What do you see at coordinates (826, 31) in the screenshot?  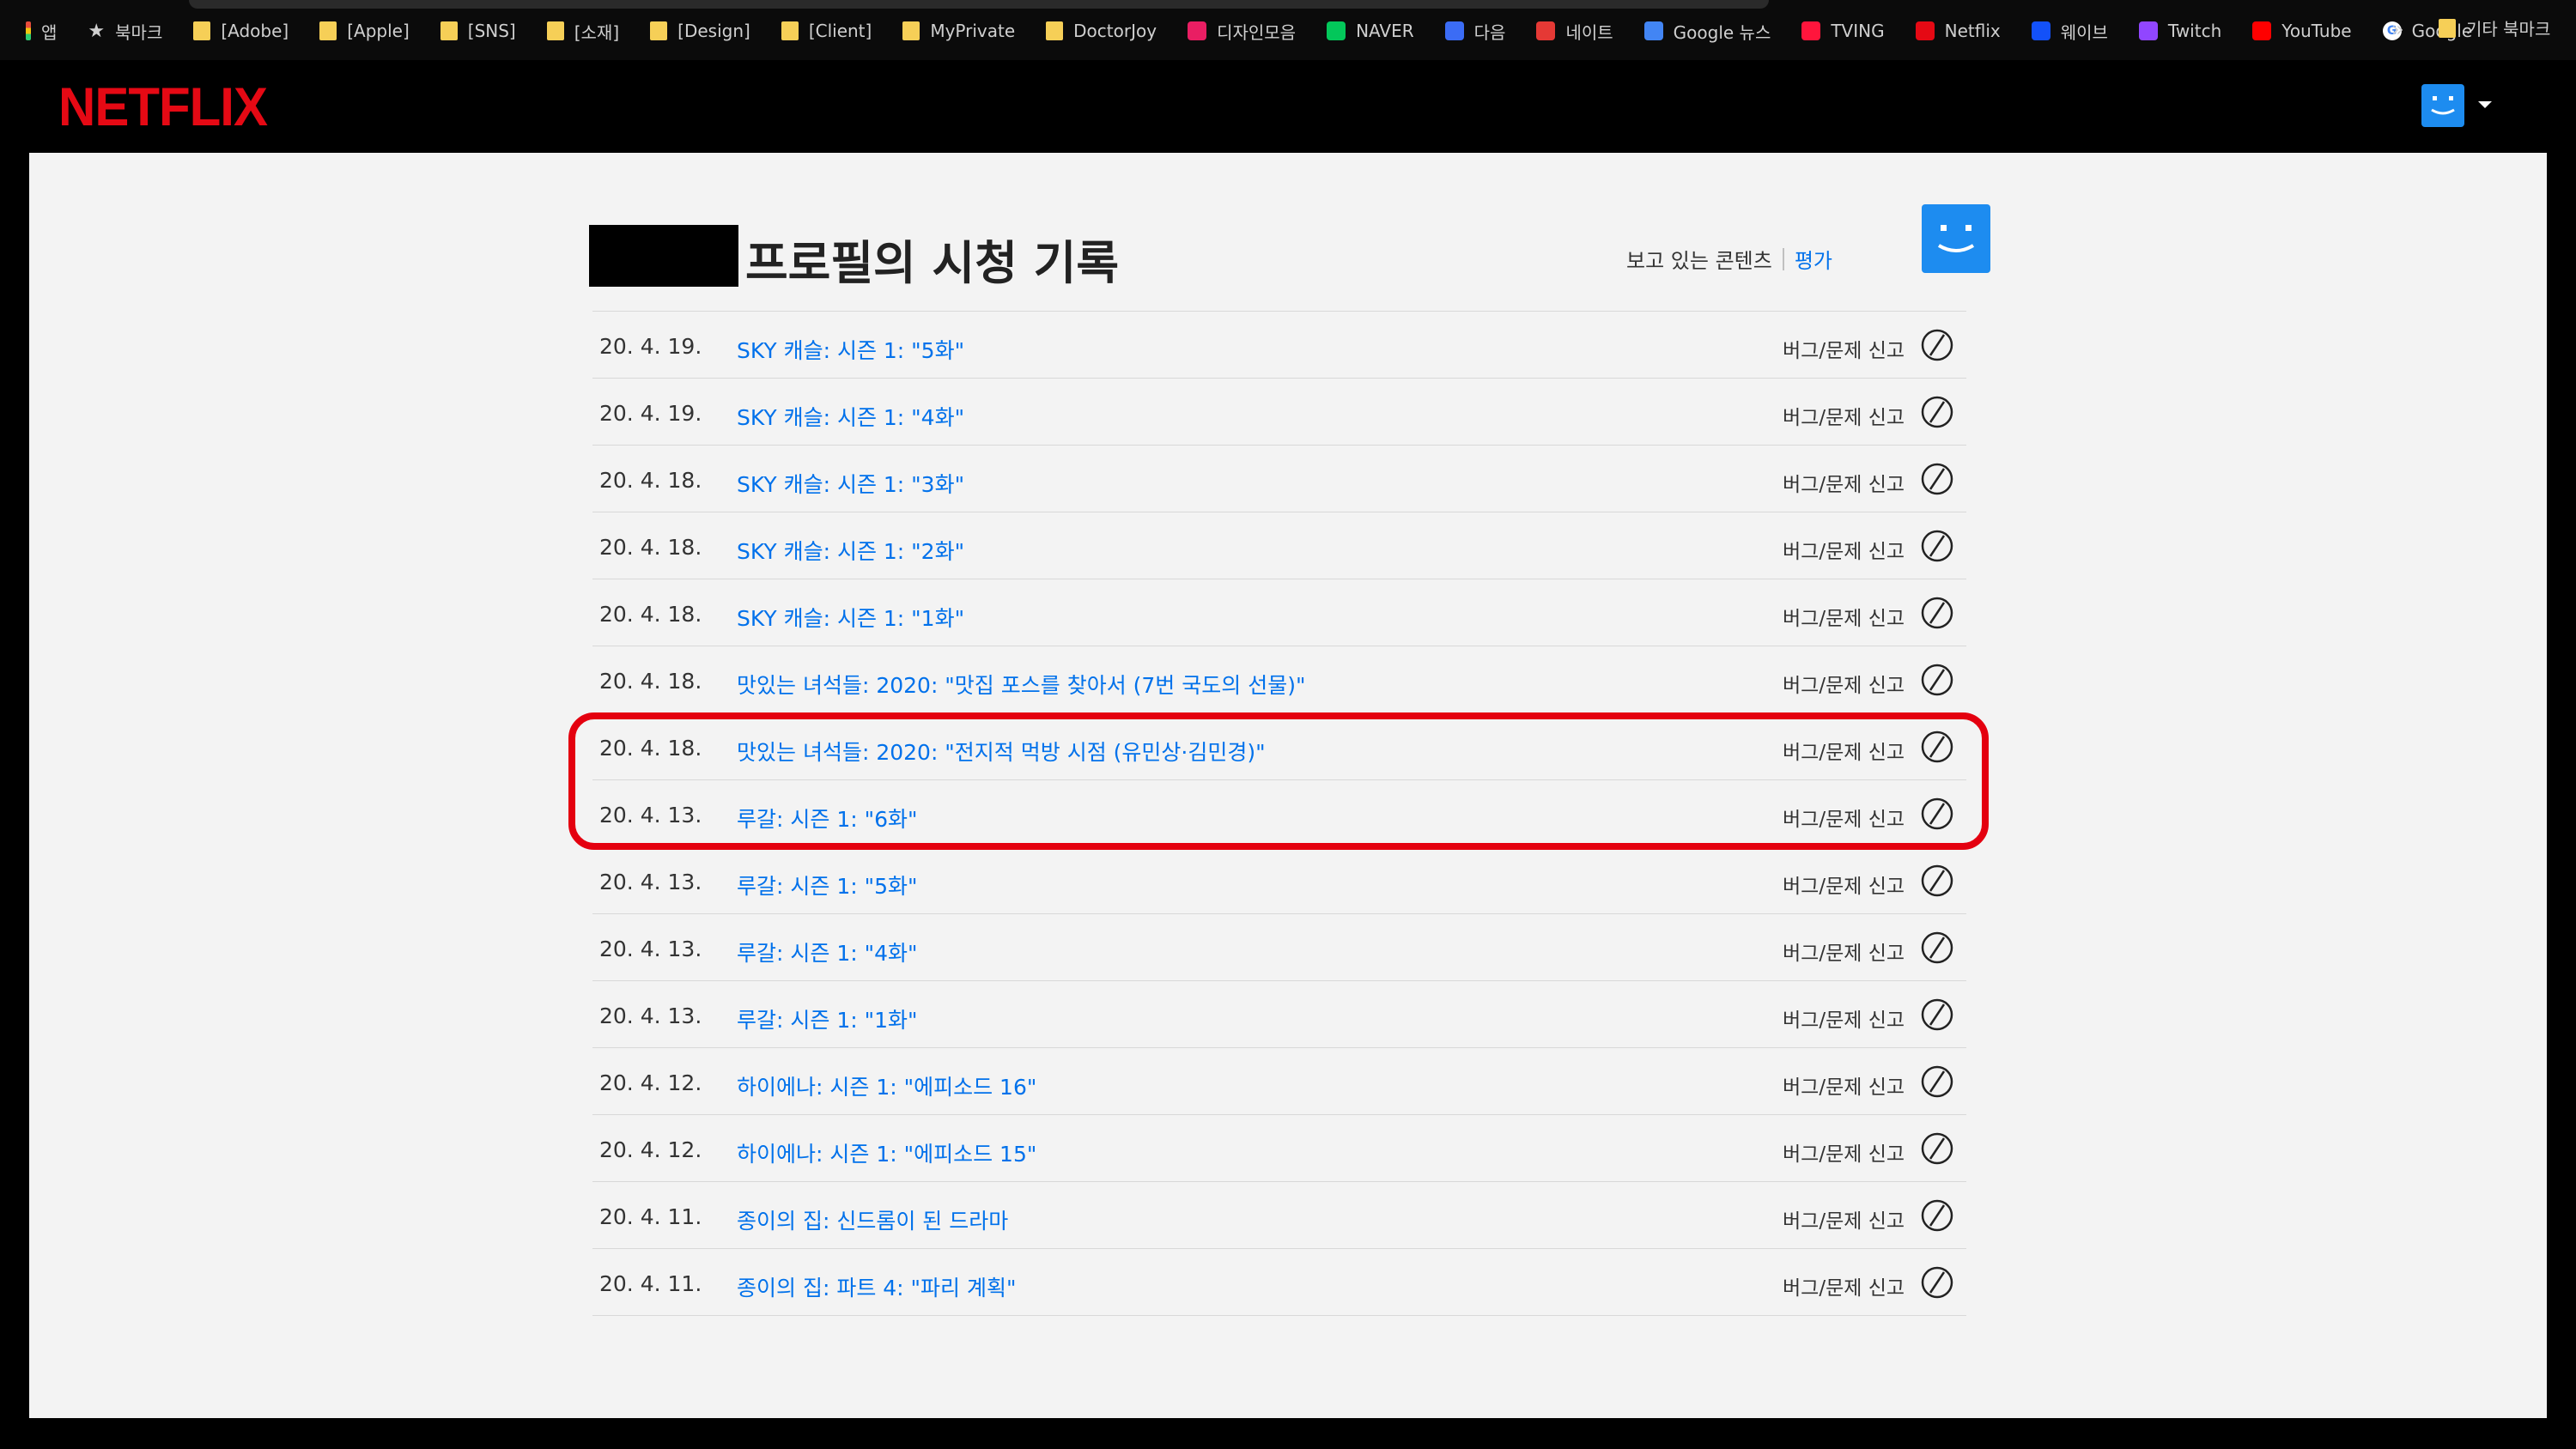 I see `bookmark-item: [Client]` at bounding box center [826, 31].